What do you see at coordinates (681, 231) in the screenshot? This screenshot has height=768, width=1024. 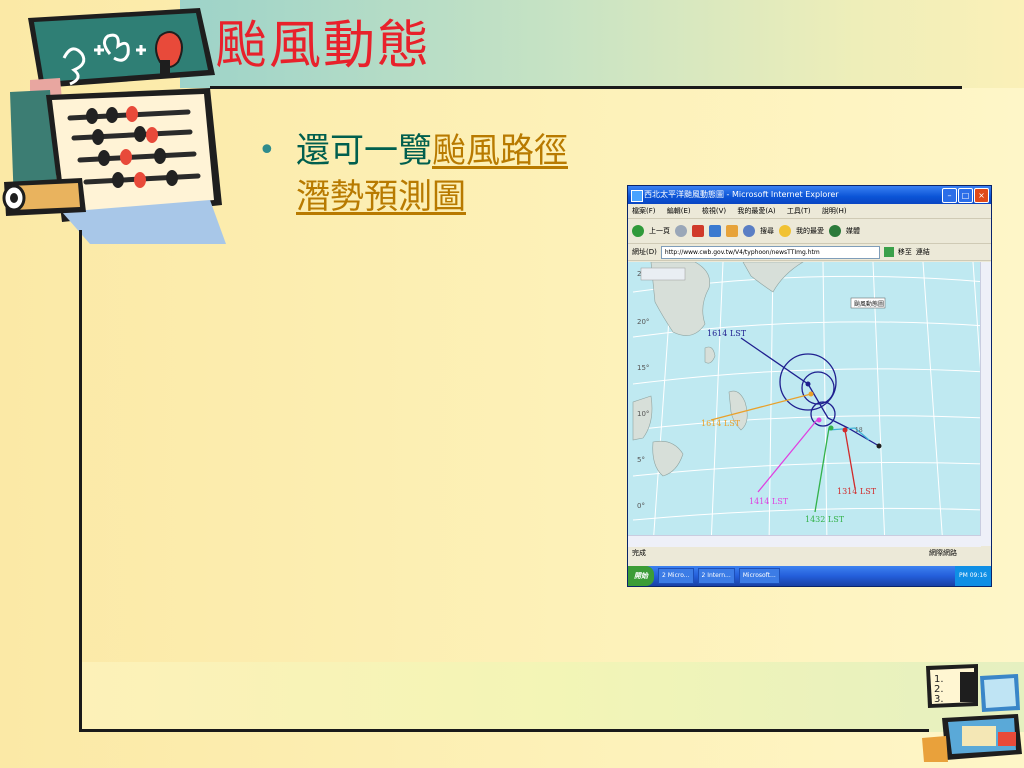 I see `forward-icon` at bounding box center [681, 231].